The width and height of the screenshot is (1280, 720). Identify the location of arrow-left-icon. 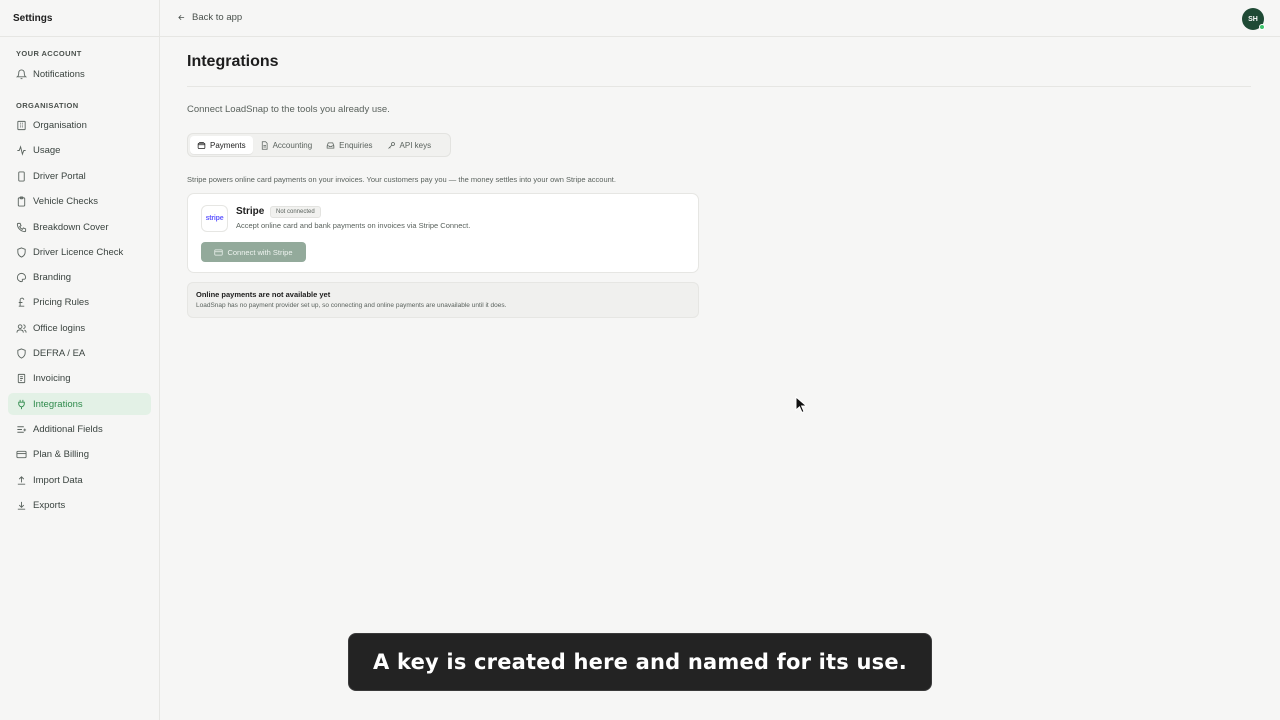
(181, 17).